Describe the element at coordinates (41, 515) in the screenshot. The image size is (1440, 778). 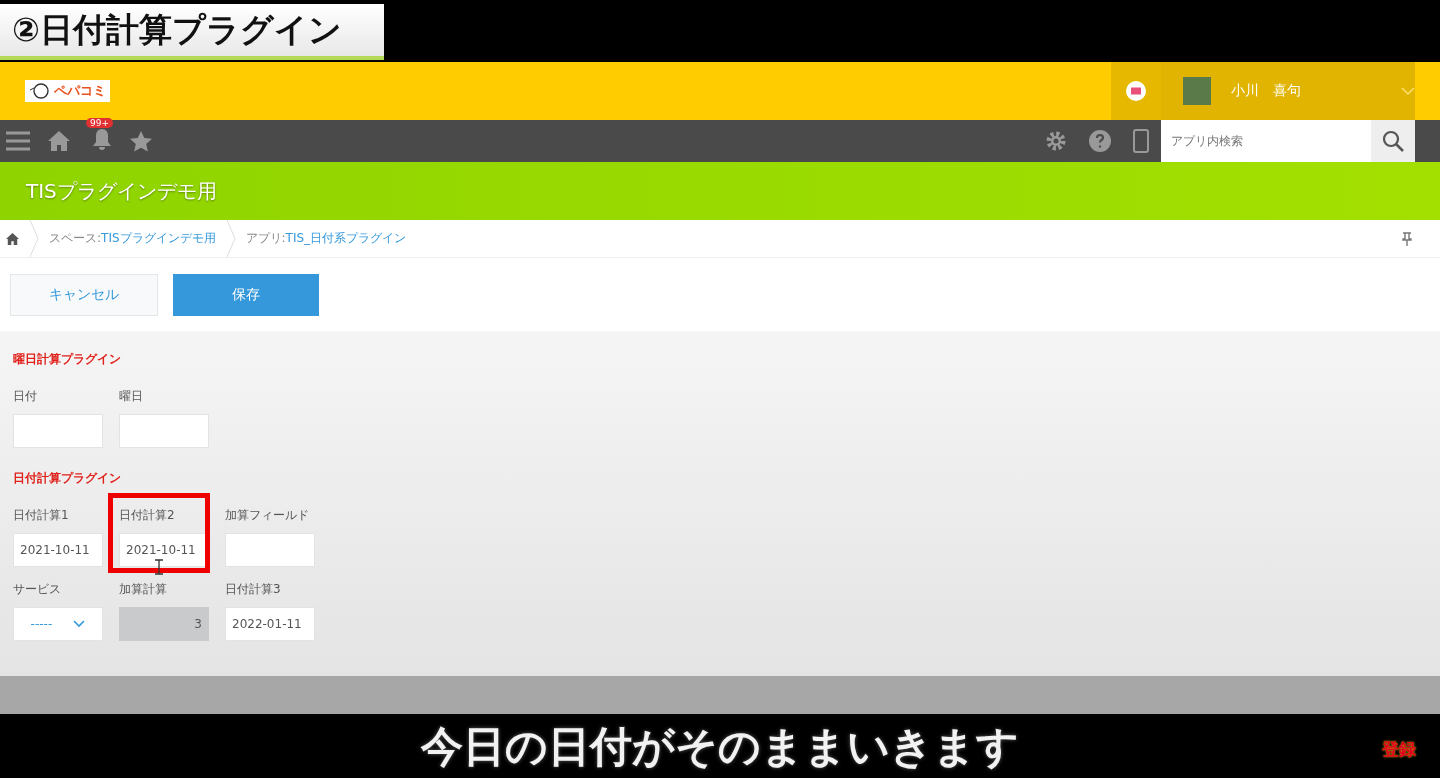
I see `field-label: 日付計算1` at that location.